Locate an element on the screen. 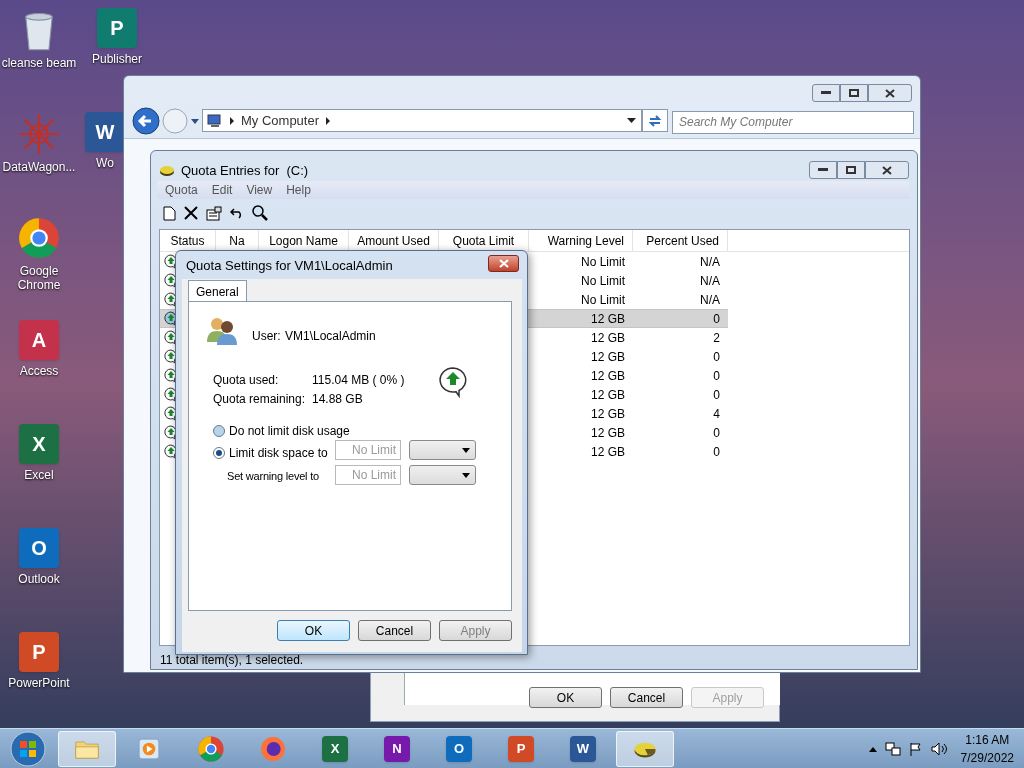 Image resolution: width=1024 pixels, height=768 pixels. address-text: My Computer is located at coordinates (280, 120).